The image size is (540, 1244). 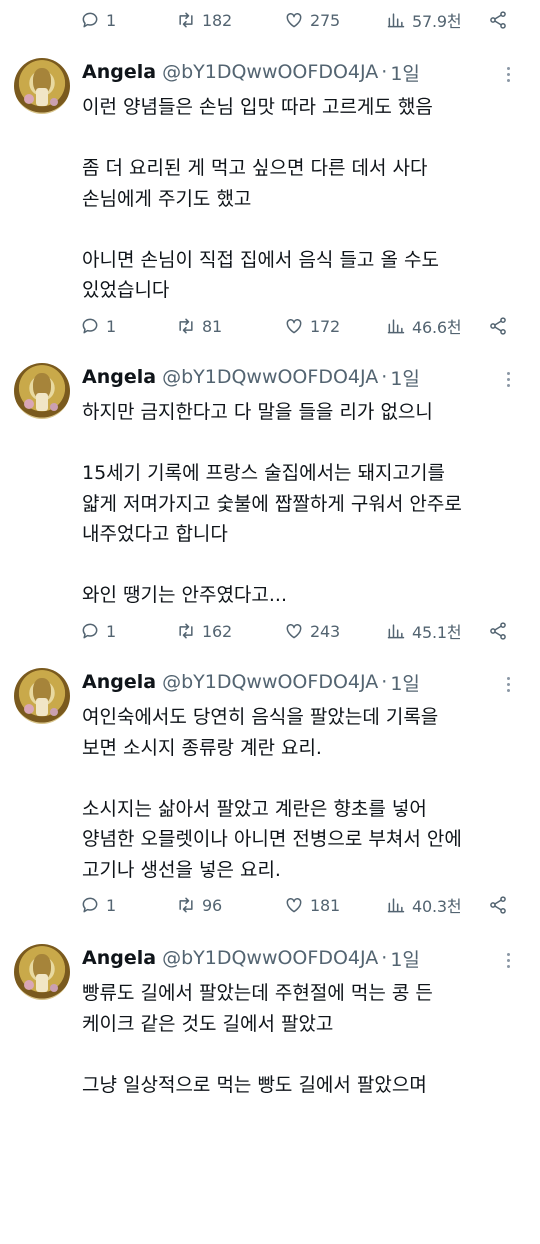 What do you see at coordinates (424, 326) in the screenshot?
I see `views-button: 46.6천` at bounding box center [424, 326].